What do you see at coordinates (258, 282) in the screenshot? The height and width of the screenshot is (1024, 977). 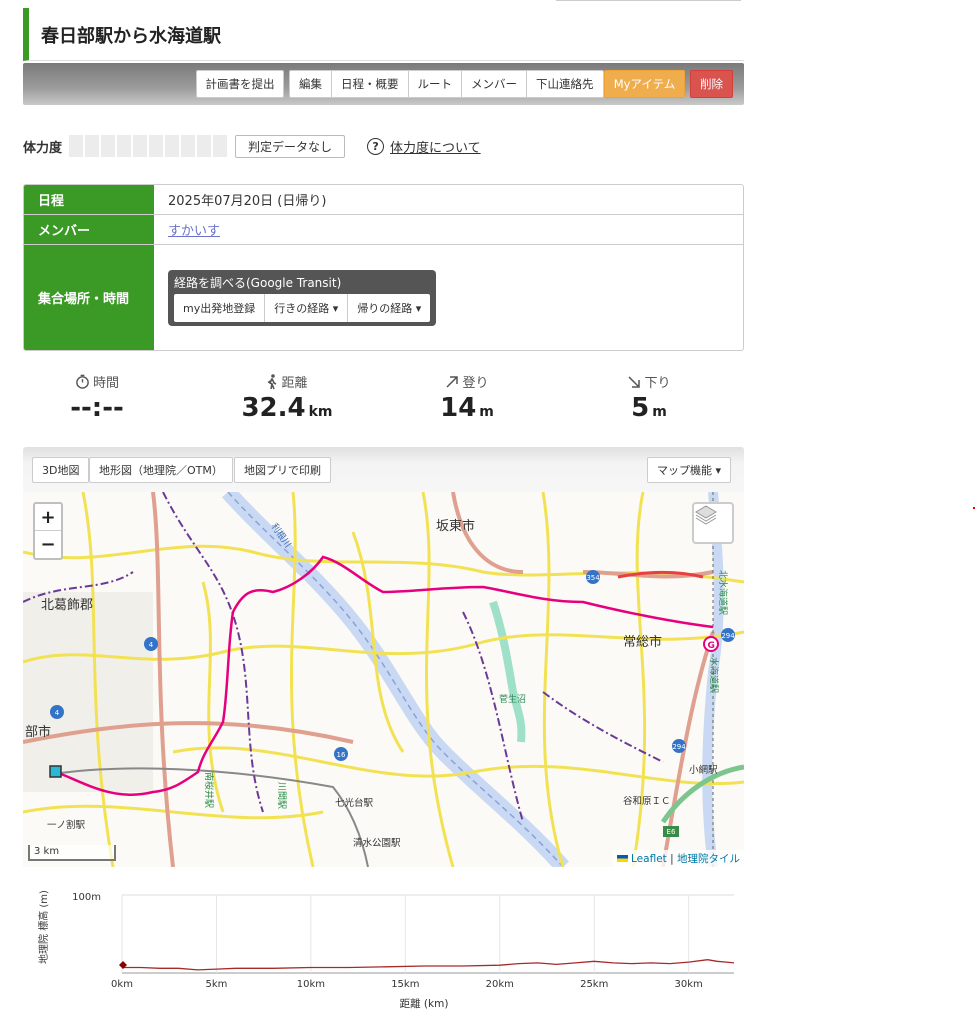 I see `transit-title: 経路を調べる(Google Transit)` at bounding box center [258, 282].